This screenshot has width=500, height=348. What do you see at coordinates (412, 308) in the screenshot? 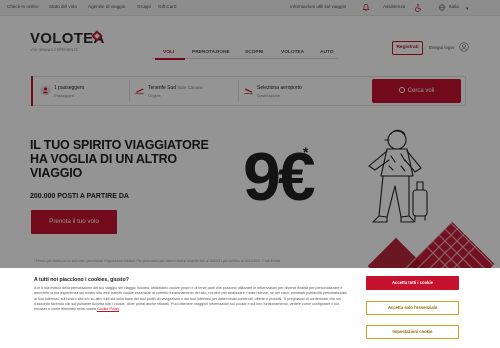
I see `accept-essential-cookies-button: Accetta solo l'essenziale` at bounding box center [412, 308].